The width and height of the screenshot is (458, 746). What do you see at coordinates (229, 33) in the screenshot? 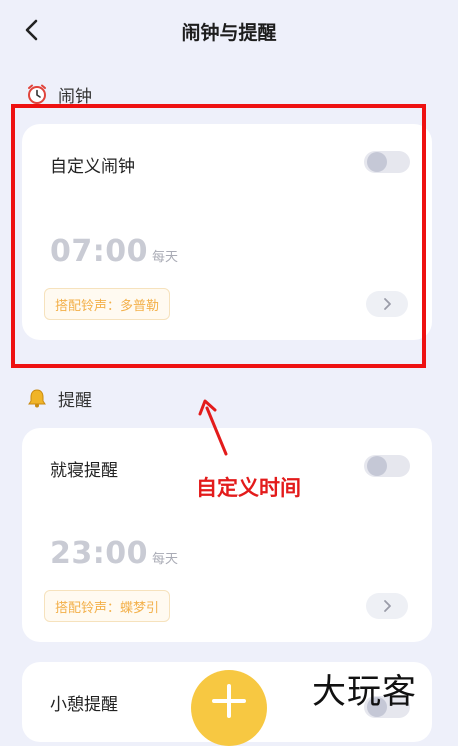
I see `page-title: 闹钟与提醒` at bounding box center [229, 33].